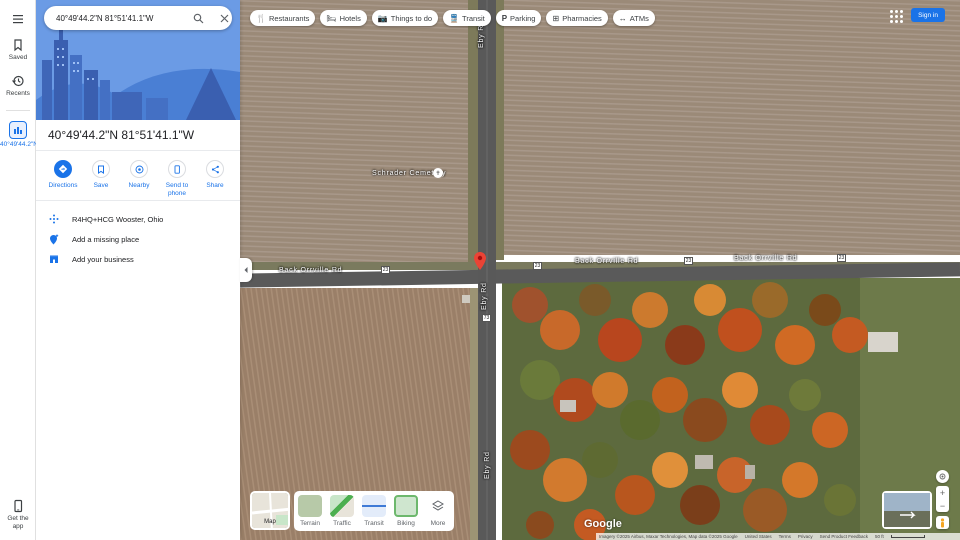 This screenshot has height=540, width=960. What do you see at coordinates (18, 57) in the screenshot?
I see `saved-label: Saved` at bounding box center [18, 57].